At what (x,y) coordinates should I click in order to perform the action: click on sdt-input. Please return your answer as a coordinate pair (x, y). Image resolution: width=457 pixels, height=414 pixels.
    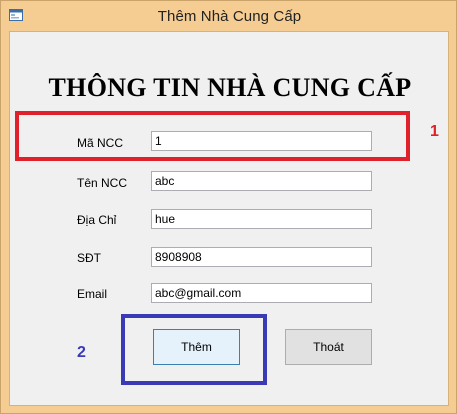
    Looking at the image, I should click on (261, 257).